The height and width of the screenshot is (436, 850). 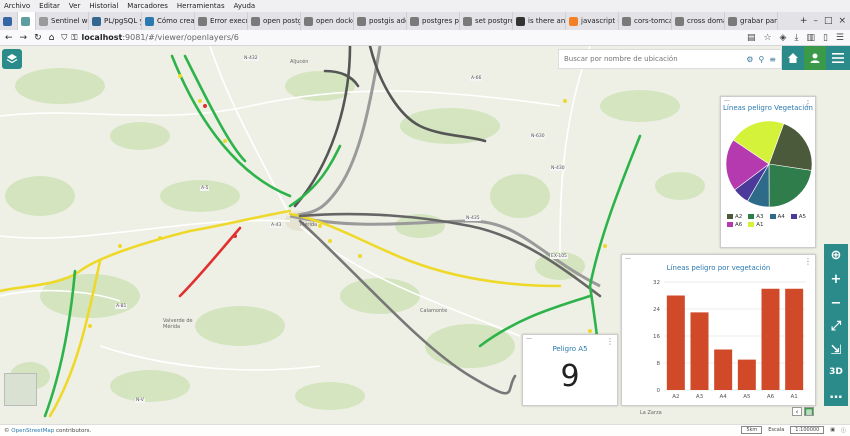 I want to click on user-button, so click(x=815, y=58).